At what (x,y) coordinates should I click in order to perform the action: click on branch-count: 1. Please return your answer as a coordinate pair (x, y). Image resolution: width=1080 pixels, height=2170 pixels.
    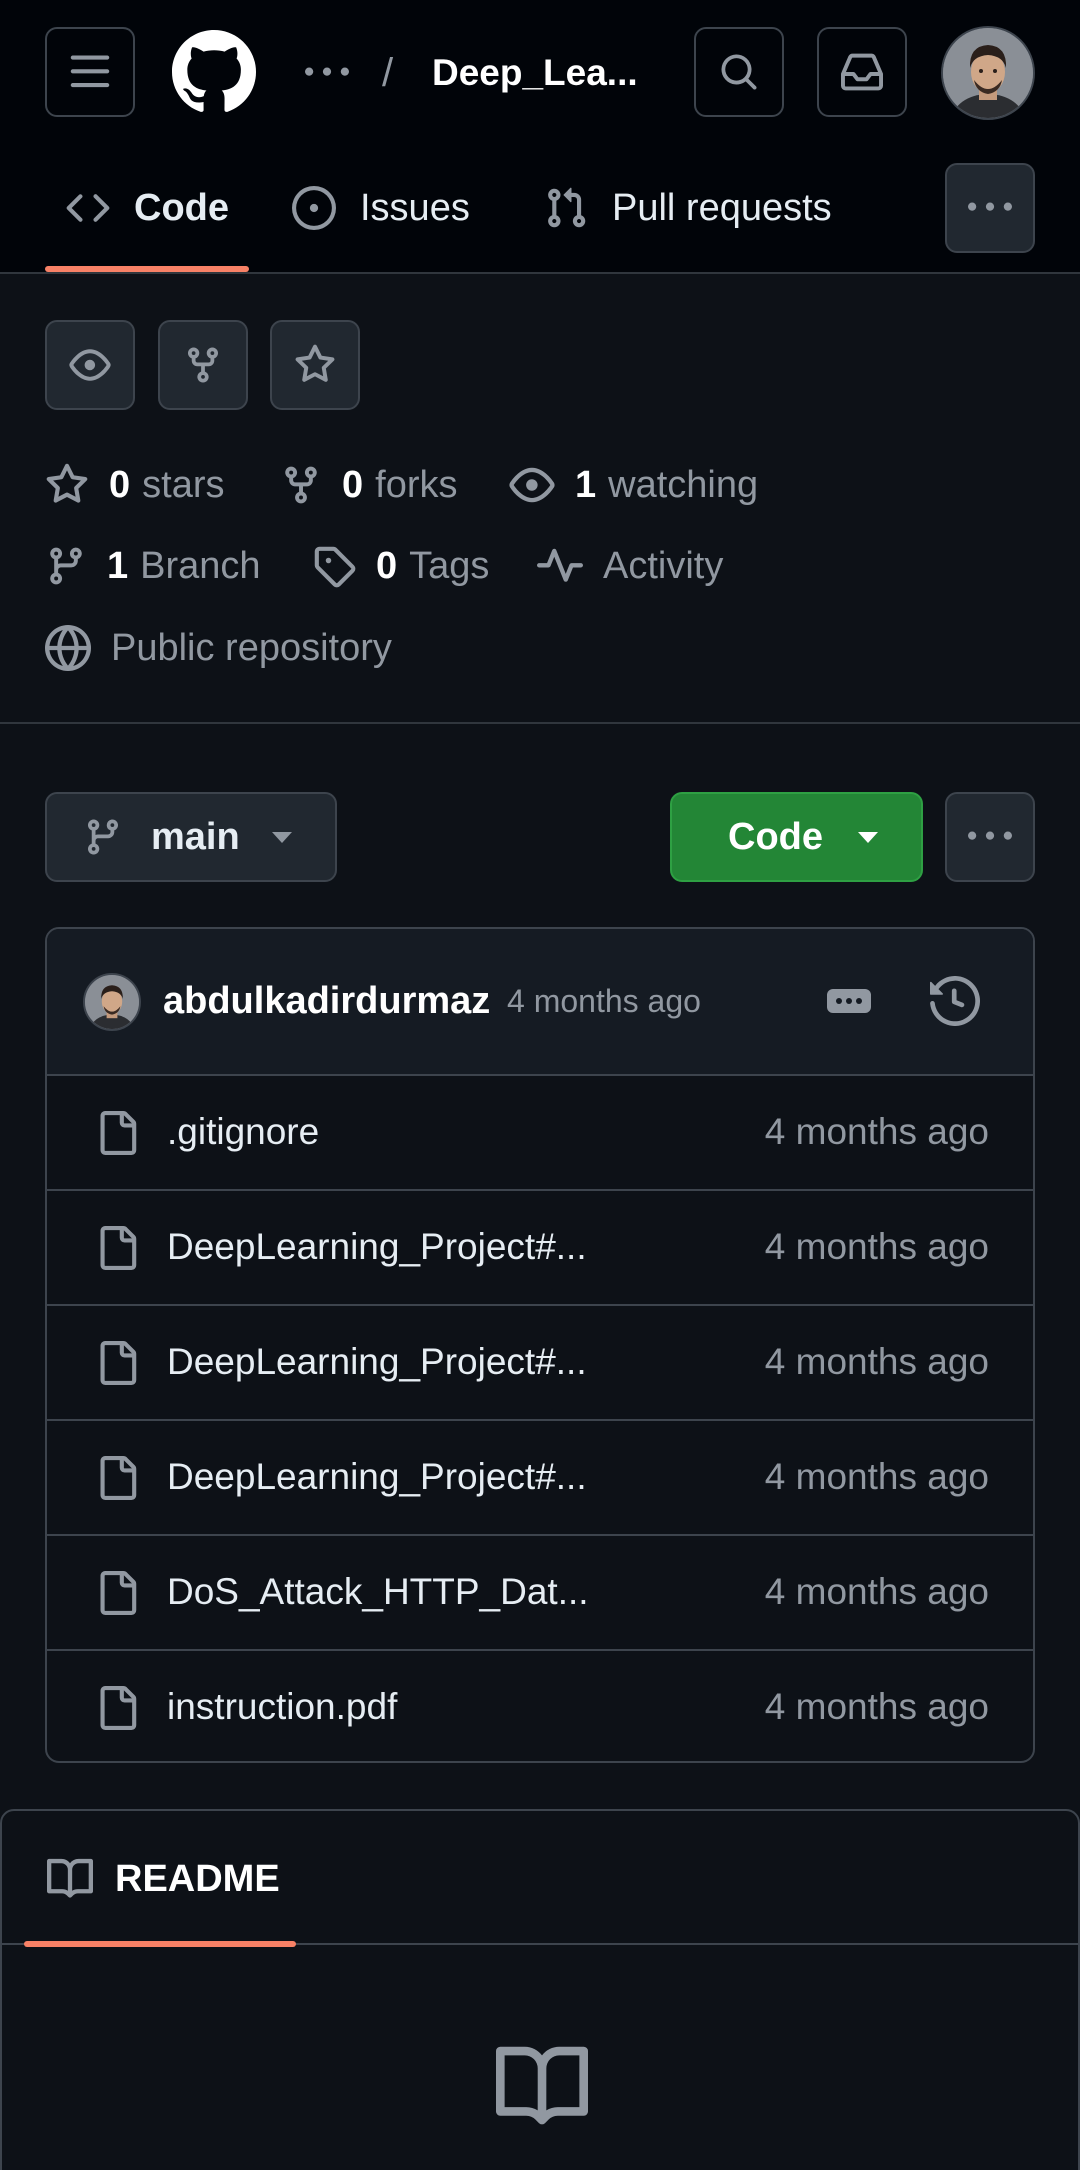
    Looking at the image, I should click on (118, 565).